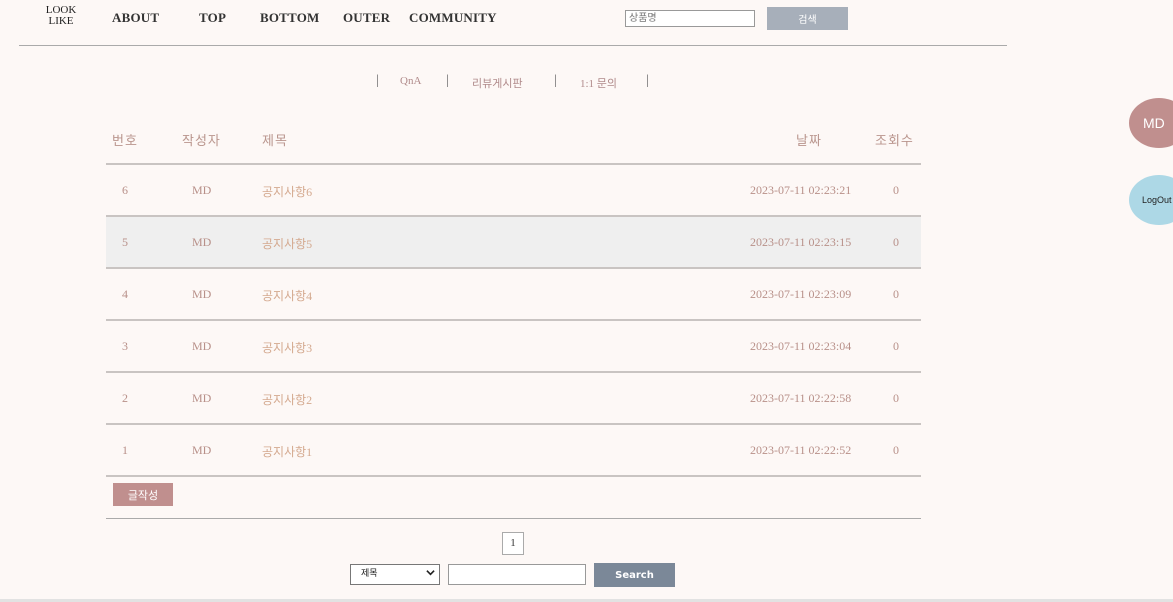 This screenshot has height=602, width=1173. What do you see at coordinates (143, 494) in the screenshot?
I see `write-post-button: 글작성` at bounding box center [143, 494].